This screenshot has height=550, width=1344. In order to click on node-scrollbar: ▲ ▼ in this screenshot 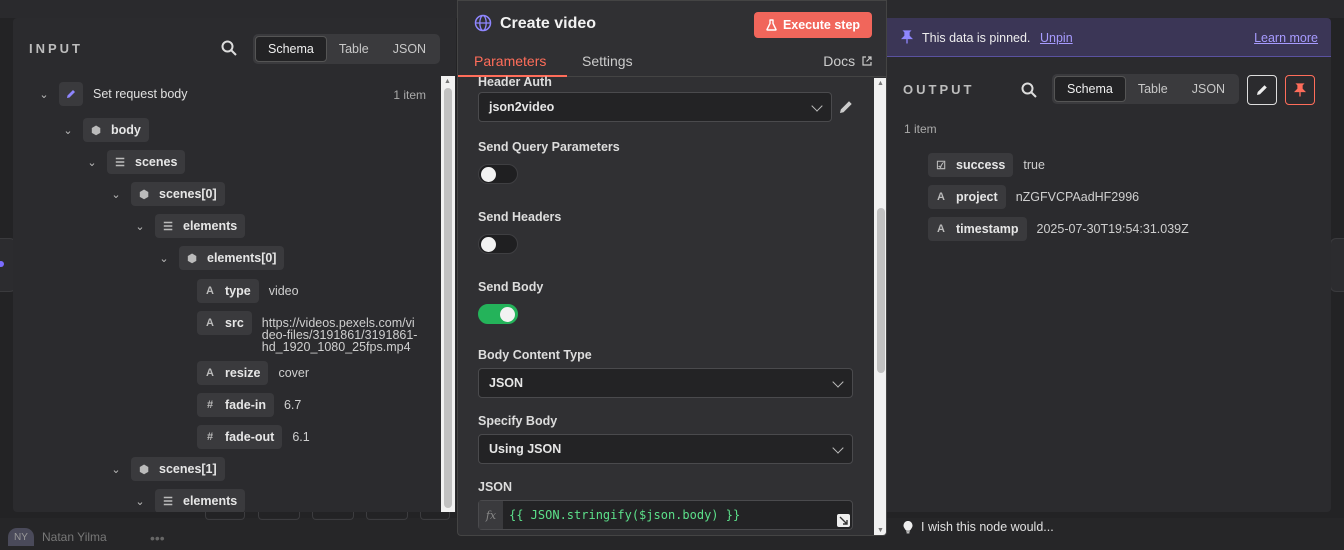, I will do `click(880, 306)`.